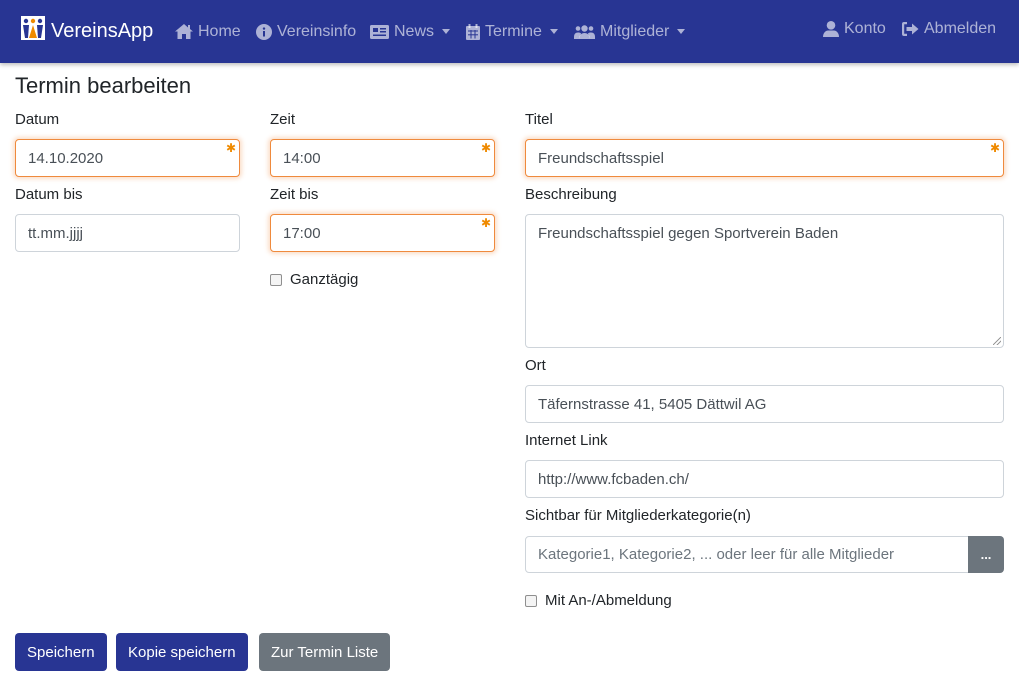 The width and height of the screenshot is (1019, 688). I want to click on datum-value: 14.10.2020, so click(66, 158).